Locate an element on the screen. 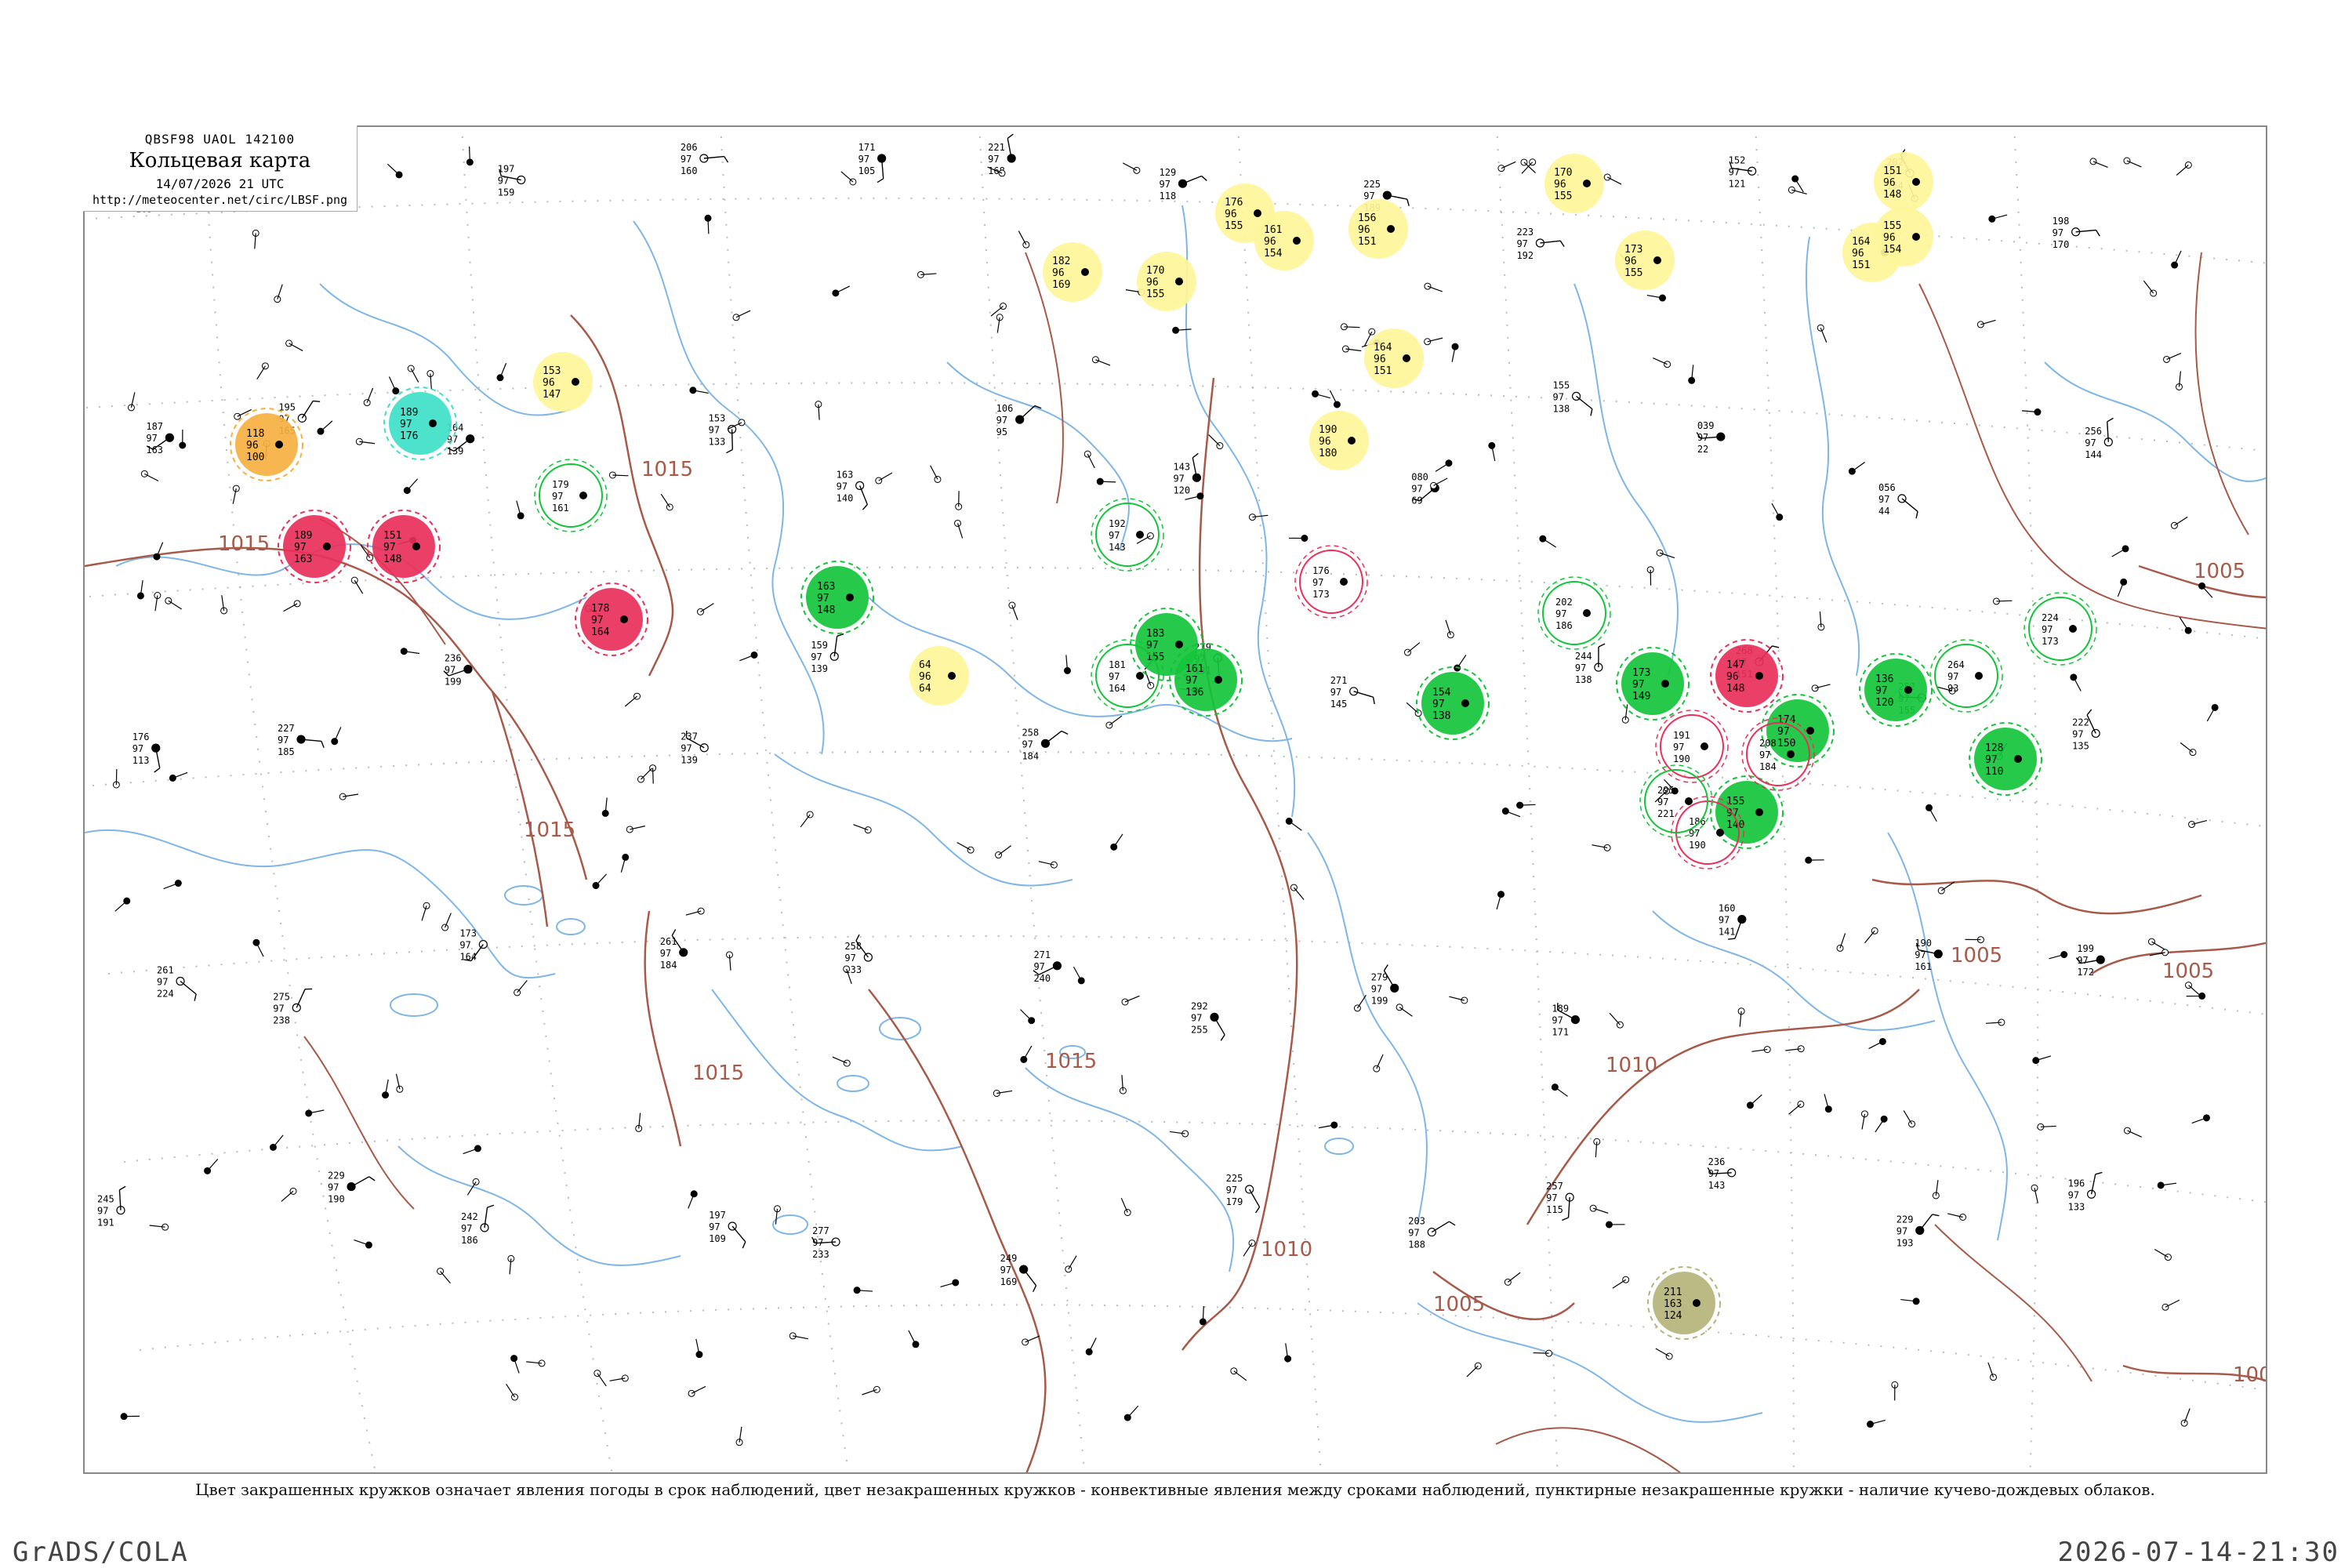 The image size is (2352, 1568). circle-pressure: 208 is located at coordinates (1768, 743).